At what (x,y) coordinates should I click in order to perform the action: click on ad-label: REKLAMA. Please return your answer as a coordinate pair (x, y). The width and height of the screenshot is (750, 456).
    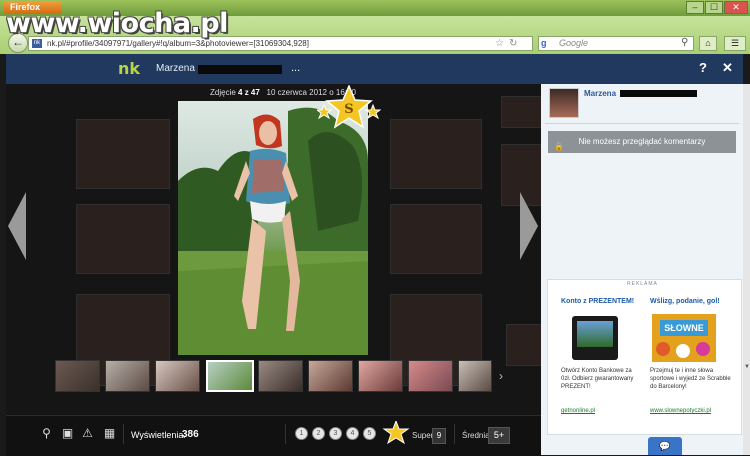
    Looking at the image, I should click on (642, 284).